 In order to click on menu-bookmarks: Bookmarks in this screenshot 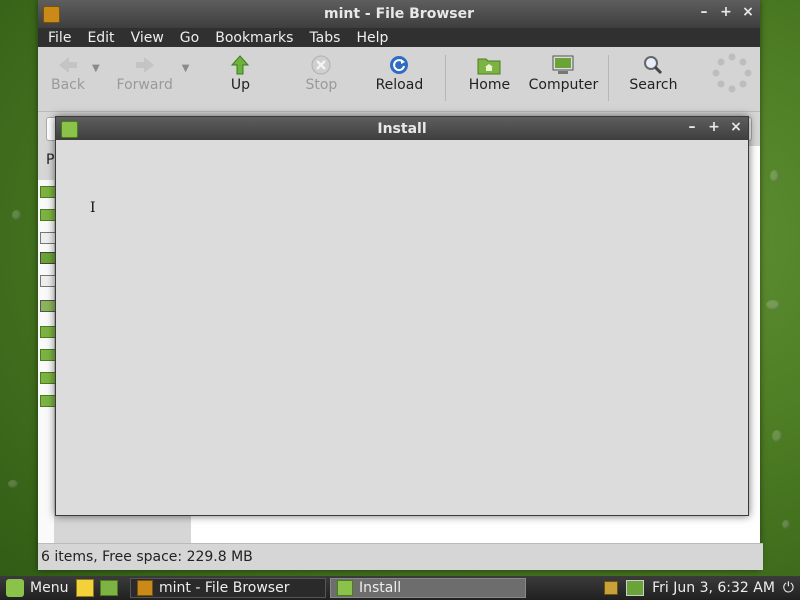, I will do `click(254, 38)`.